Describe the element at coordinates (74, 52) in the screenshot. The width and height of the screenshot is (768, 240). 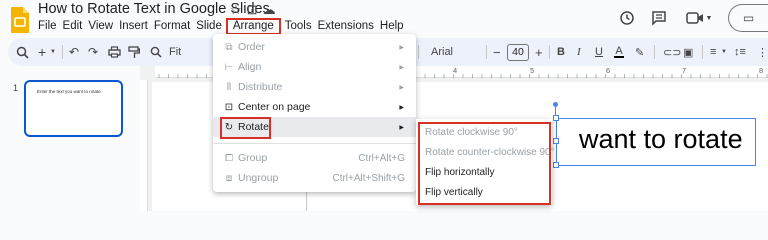
I see `undo-icon: ↶` at that location.